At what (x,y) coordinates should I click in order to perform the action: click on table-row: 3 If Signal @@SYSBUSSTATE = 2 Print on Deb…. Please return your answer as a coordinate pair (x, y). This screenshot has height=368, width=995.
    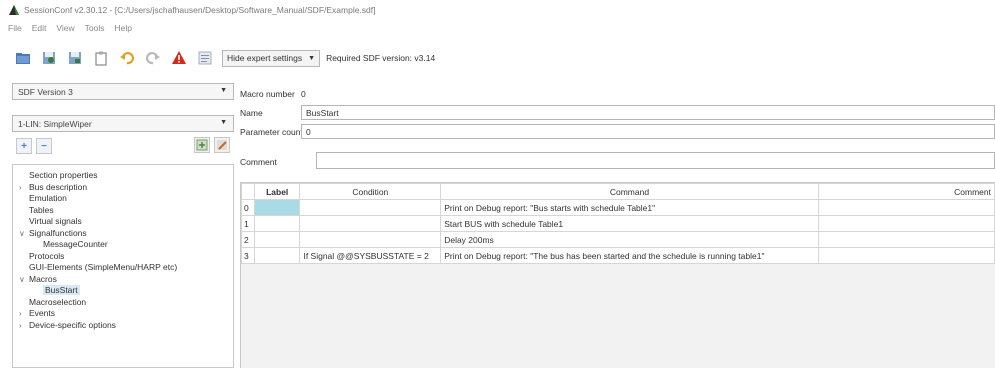
    Looking at the image, I should click on (618, 255).